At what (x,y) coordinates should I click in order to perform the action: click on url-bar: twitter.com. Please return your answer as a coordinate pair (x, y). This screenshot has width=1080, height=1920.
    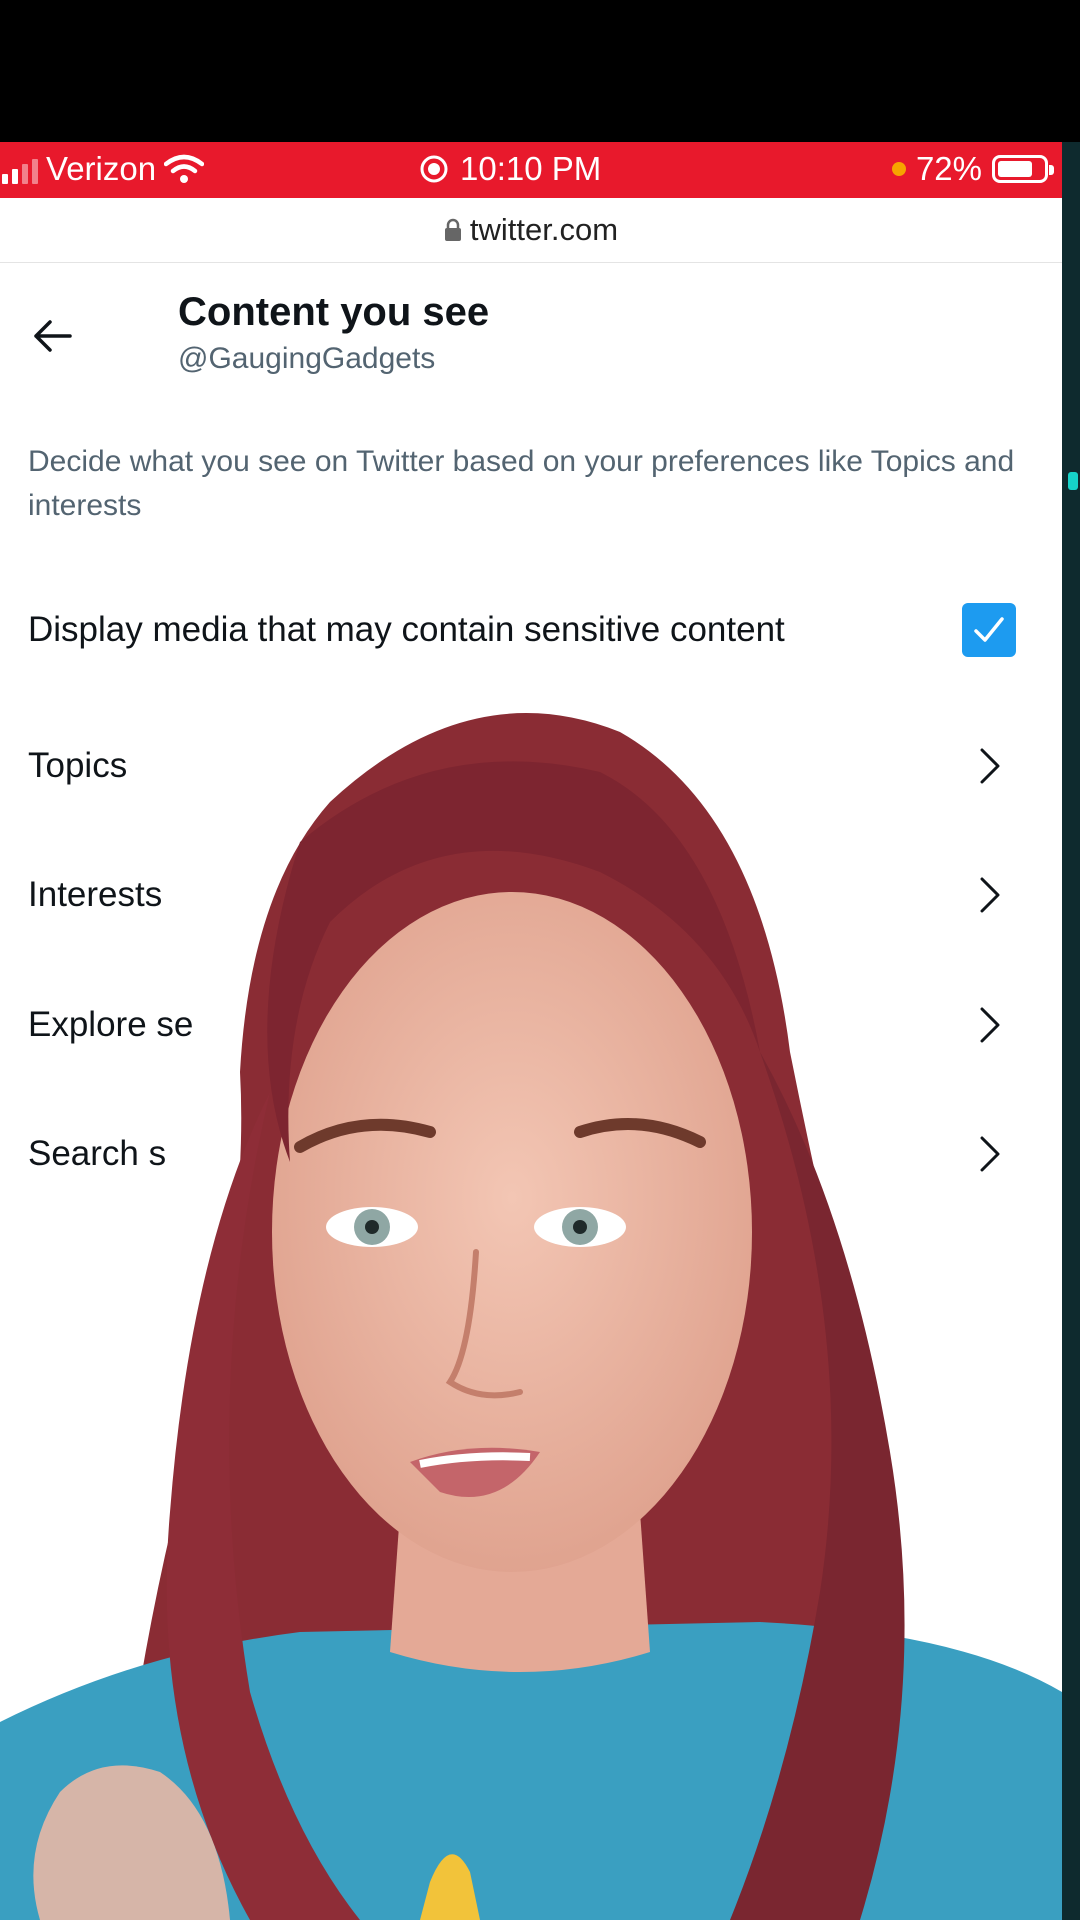
    Looking at the image, I should click on (531, 230).